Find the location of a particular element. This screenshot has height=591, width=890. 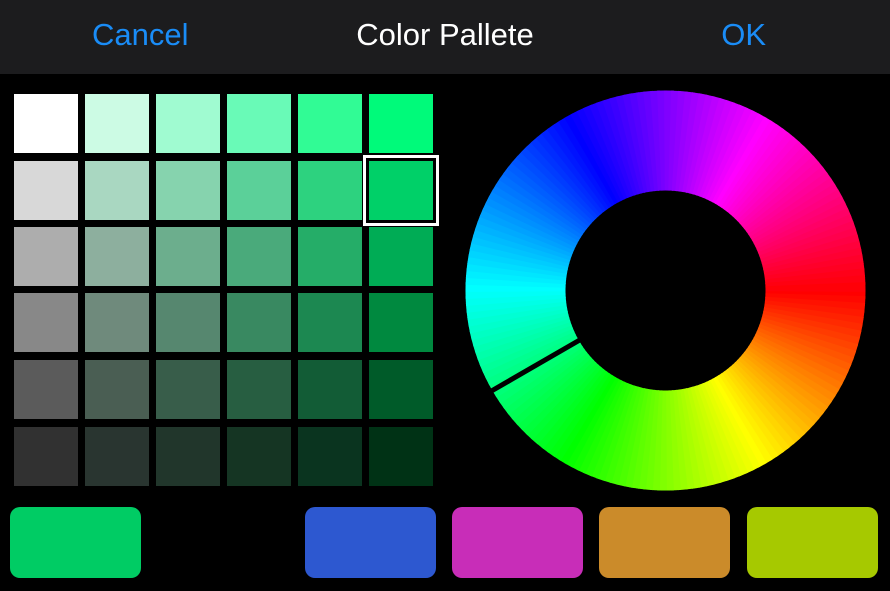

swatch-empty is located at coordinates (222, 542).